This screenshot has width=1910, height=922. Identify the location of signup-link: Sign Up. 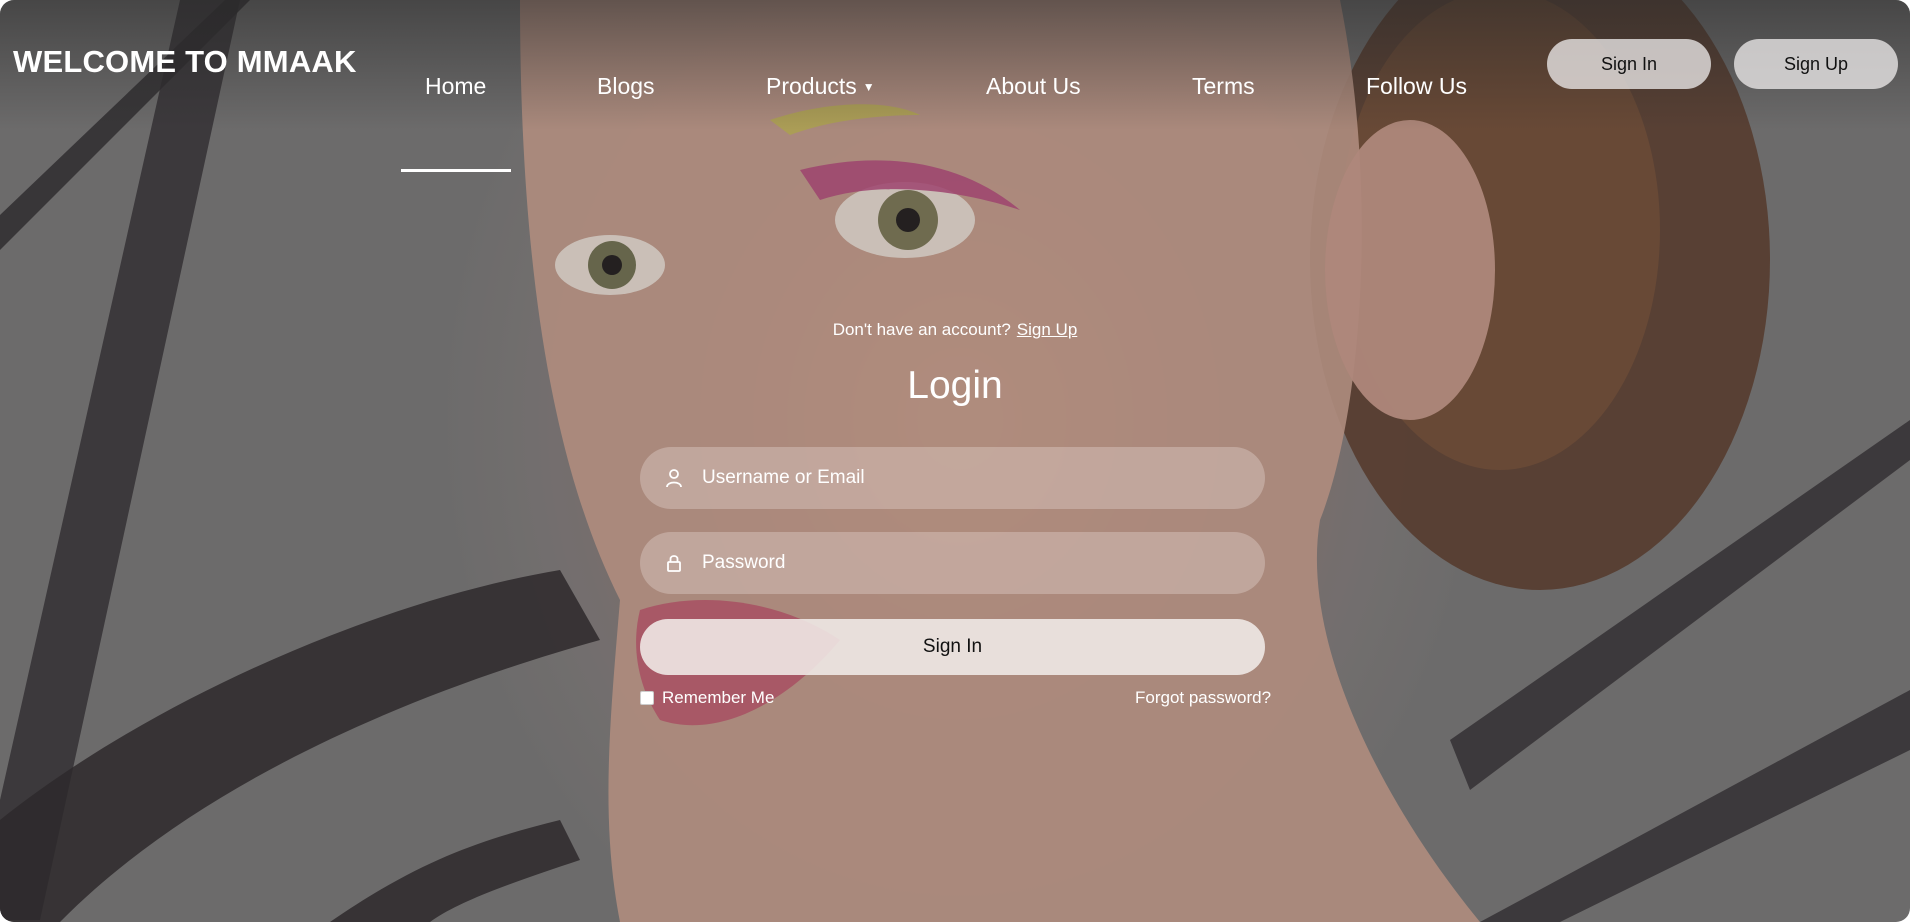
(1047, 329).